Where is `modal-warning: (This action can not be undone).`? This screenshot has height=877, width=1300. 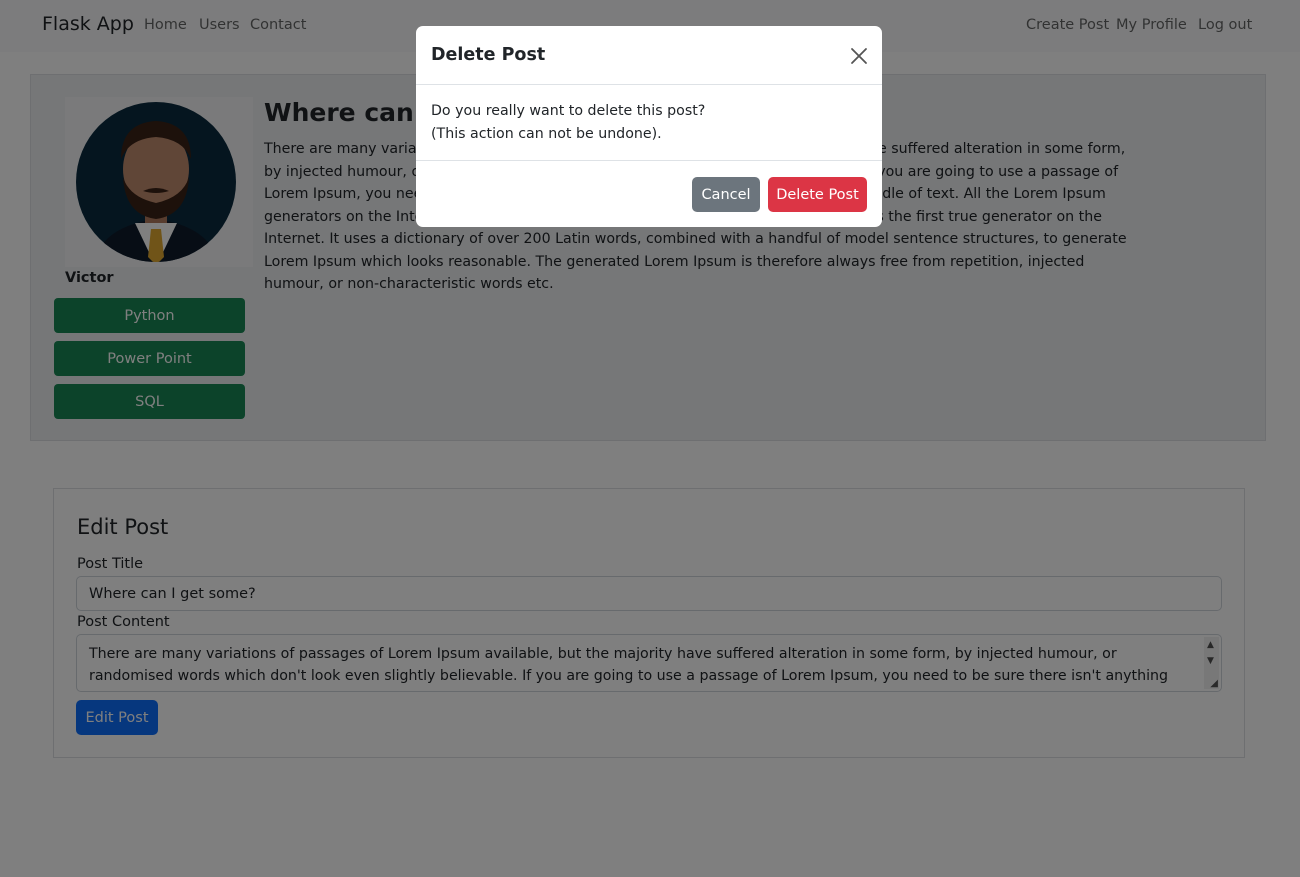
modal-warning: (This action can not be undone). is located at coordinates (546, 134).